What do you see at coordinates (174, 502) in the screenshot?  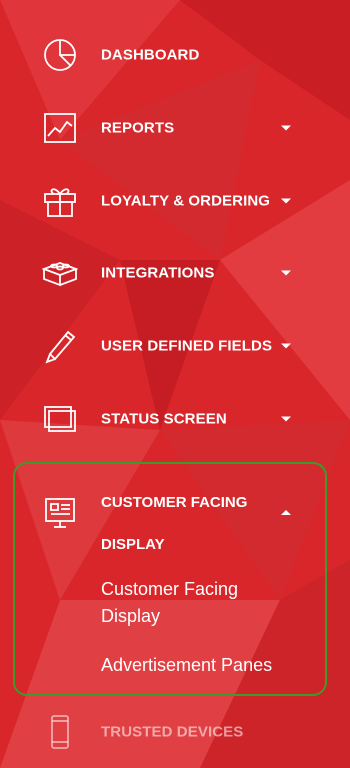 I see `label-line-1: CUSTOMER FACING` at bounding box center [174, 502].